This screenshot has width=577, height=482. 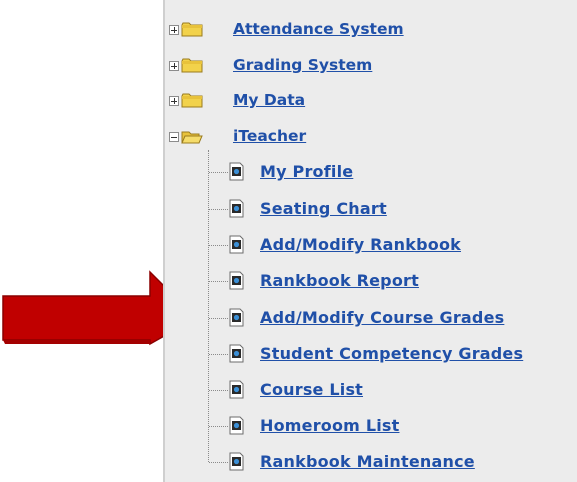 I want to click on tree-child-label: Homeroom List, so click(x=329, y=426).